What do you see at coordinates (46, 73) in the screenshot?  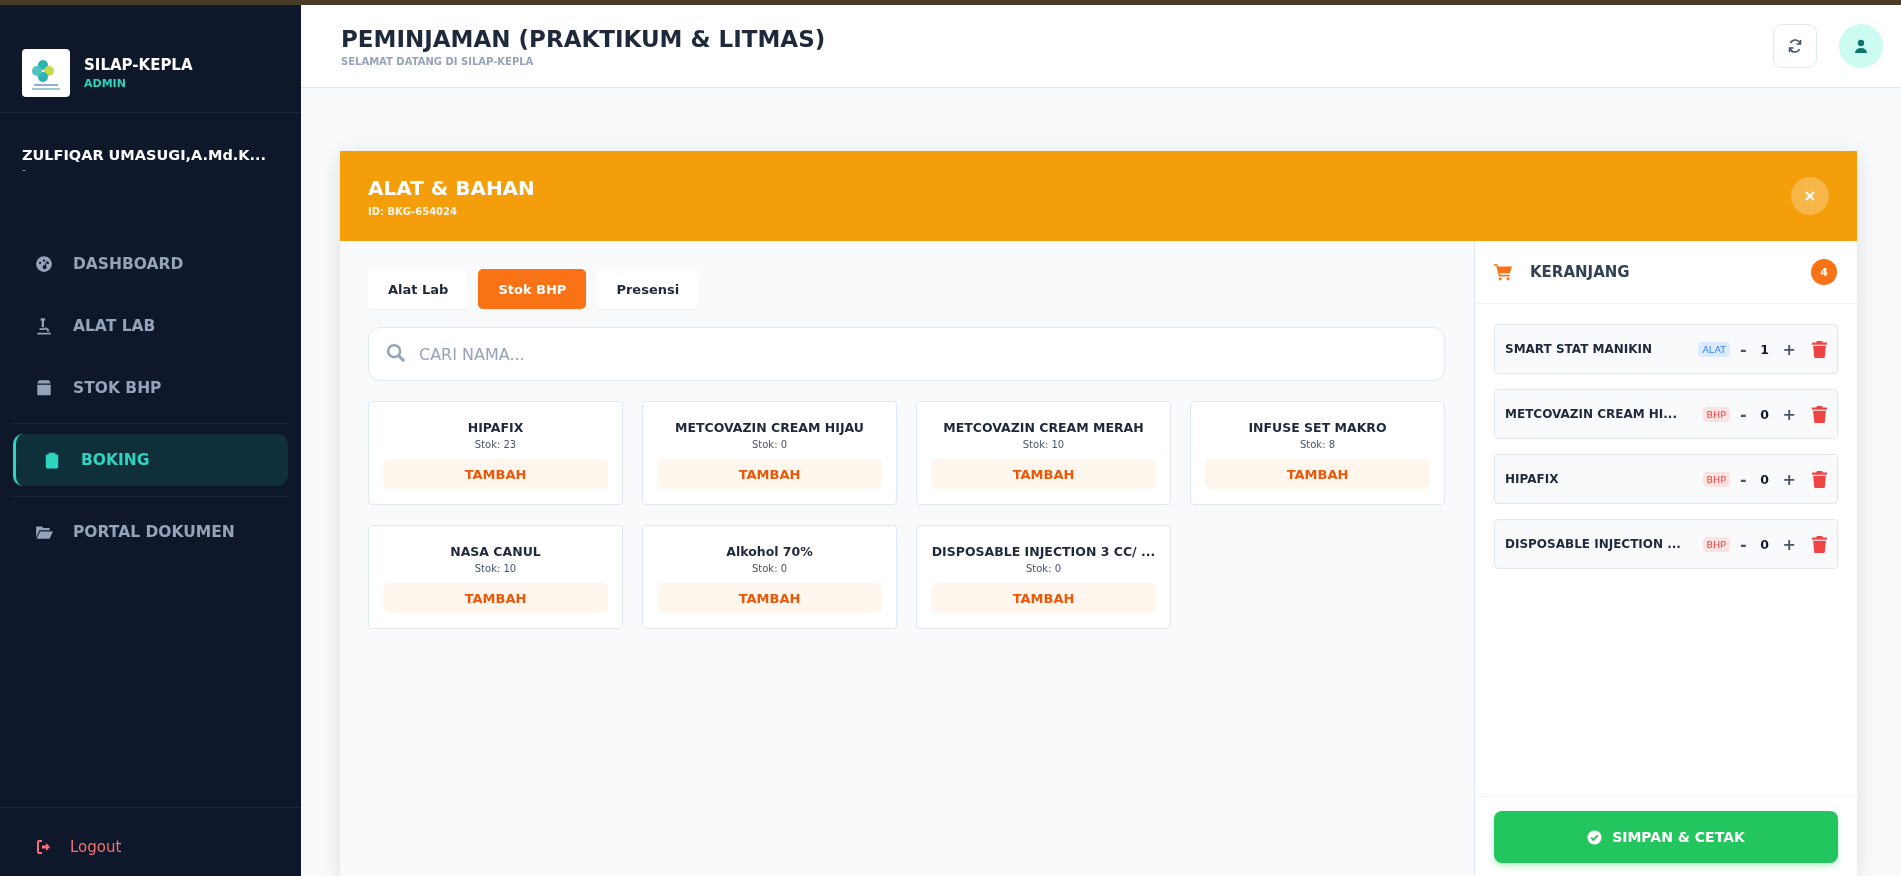 I see `logo-icon` at bounding box center [46, 73].